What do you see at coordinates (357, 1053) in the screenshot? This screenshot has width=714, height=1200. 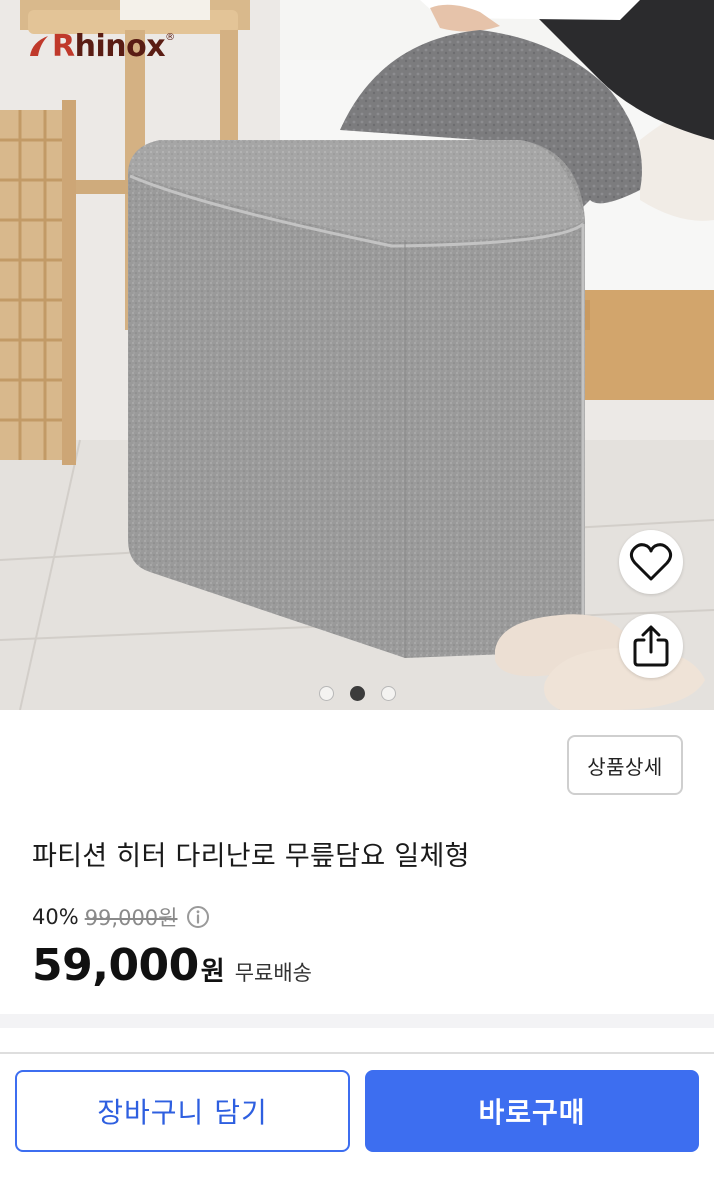 I see `bottom-bar-divider` at bounding box center [357, 1053].